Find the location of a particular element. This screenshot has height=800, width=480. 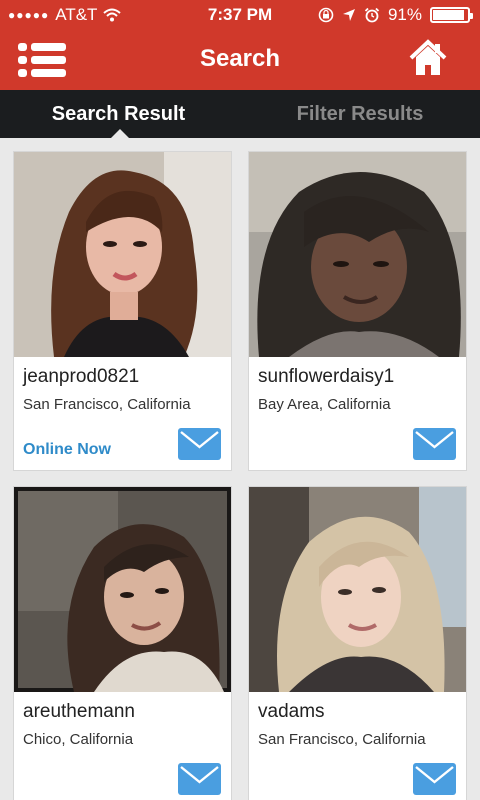

battery-percent: 91% is located at coordinates (404, 14).